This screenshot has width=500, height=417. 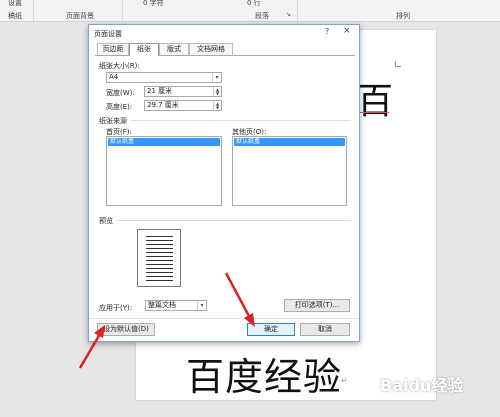 What do you see at coordinates (375, 101) in the screenshot?
I see `document-top-char: 百` at bounding box center [375, 101].